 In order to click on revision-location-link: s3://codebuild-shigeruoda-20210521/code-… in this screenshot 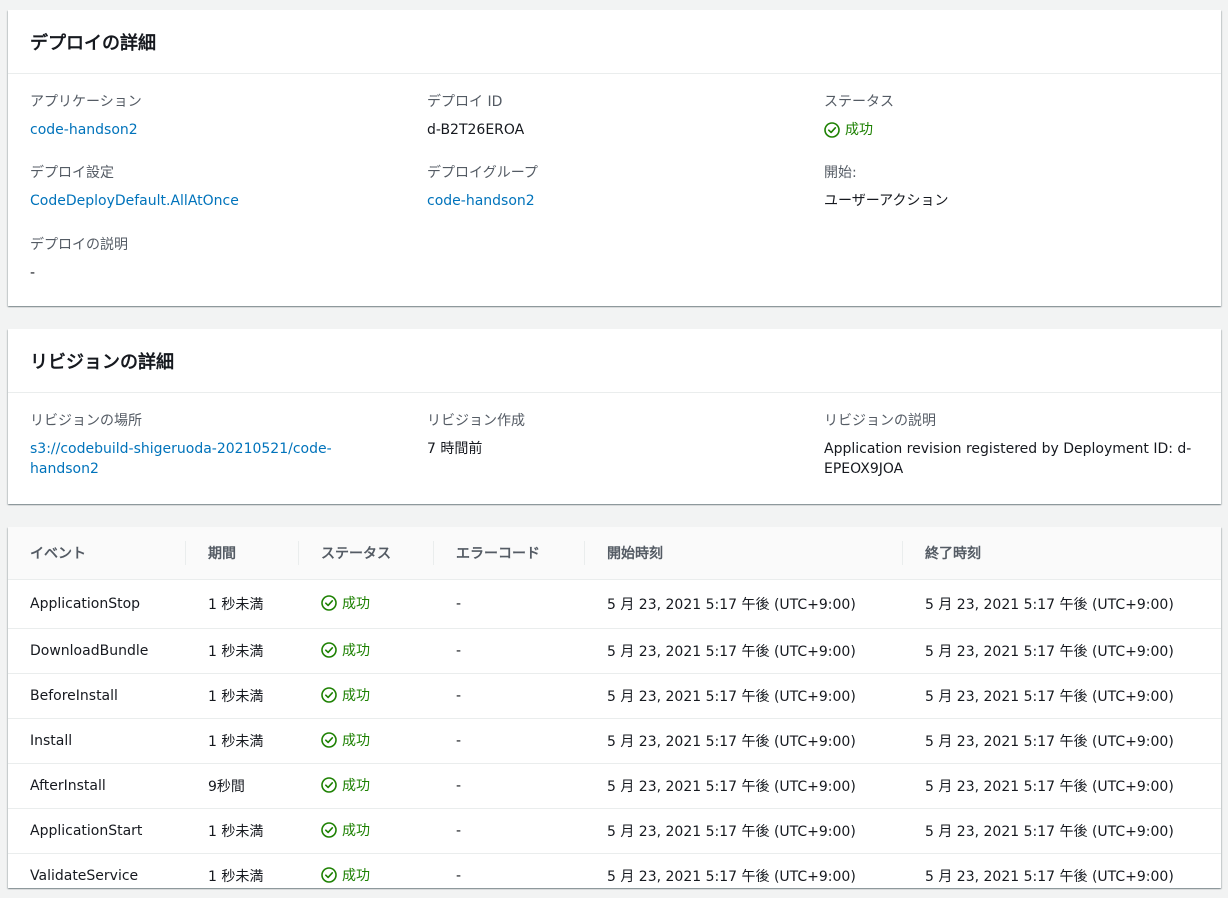, I will do `click(215, 459)`.